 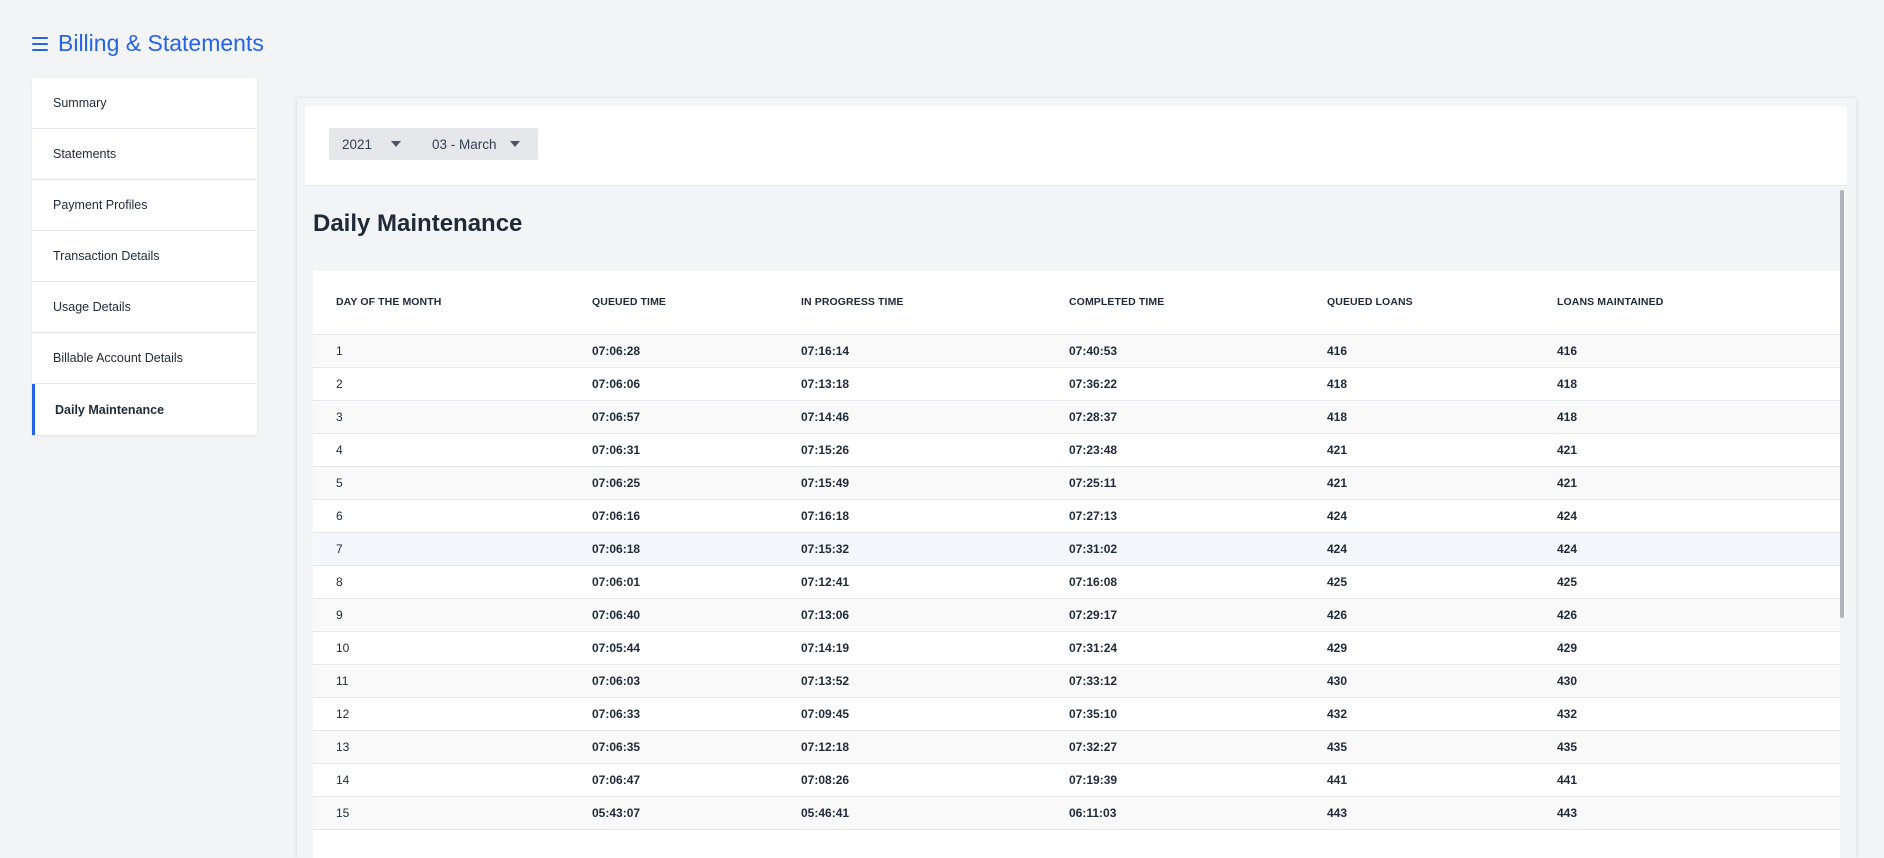 What do you see at coordinates (696, 714) in the screenshot?
I see `table-cell: 07:06:33` at bounding box center [696, 714].